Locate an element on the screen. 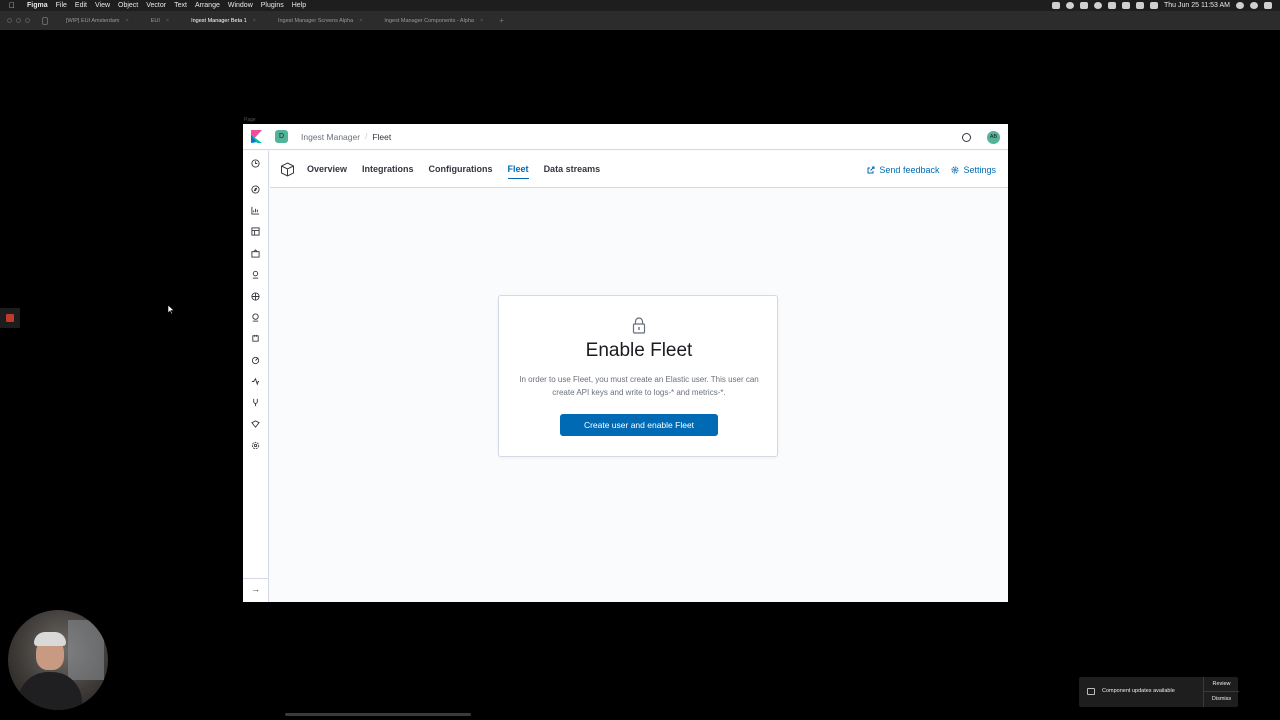  expand-nav-arrow-icon: → is located at coordinates (255, 589).